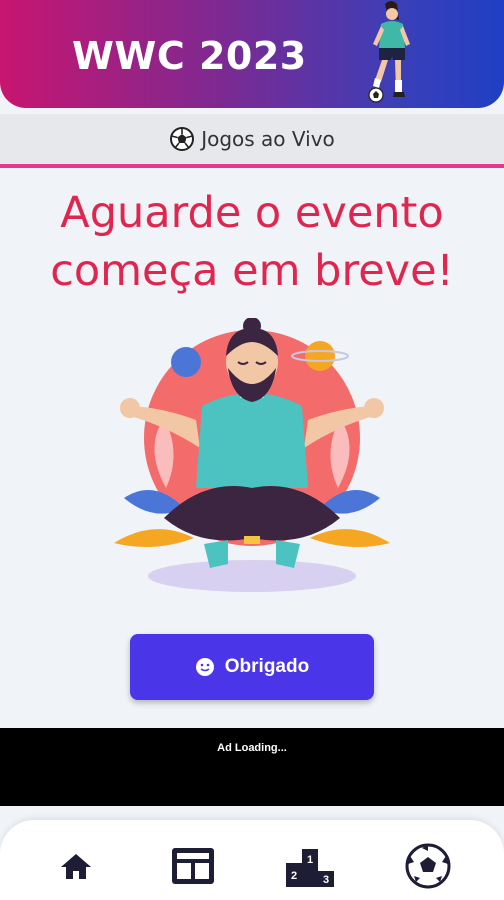 This screenshot has height=900, width=504. What do you see at coordinates (310, 860) in the screenshot?
I see `podium-first: 1` at bounding box center [310, 860].